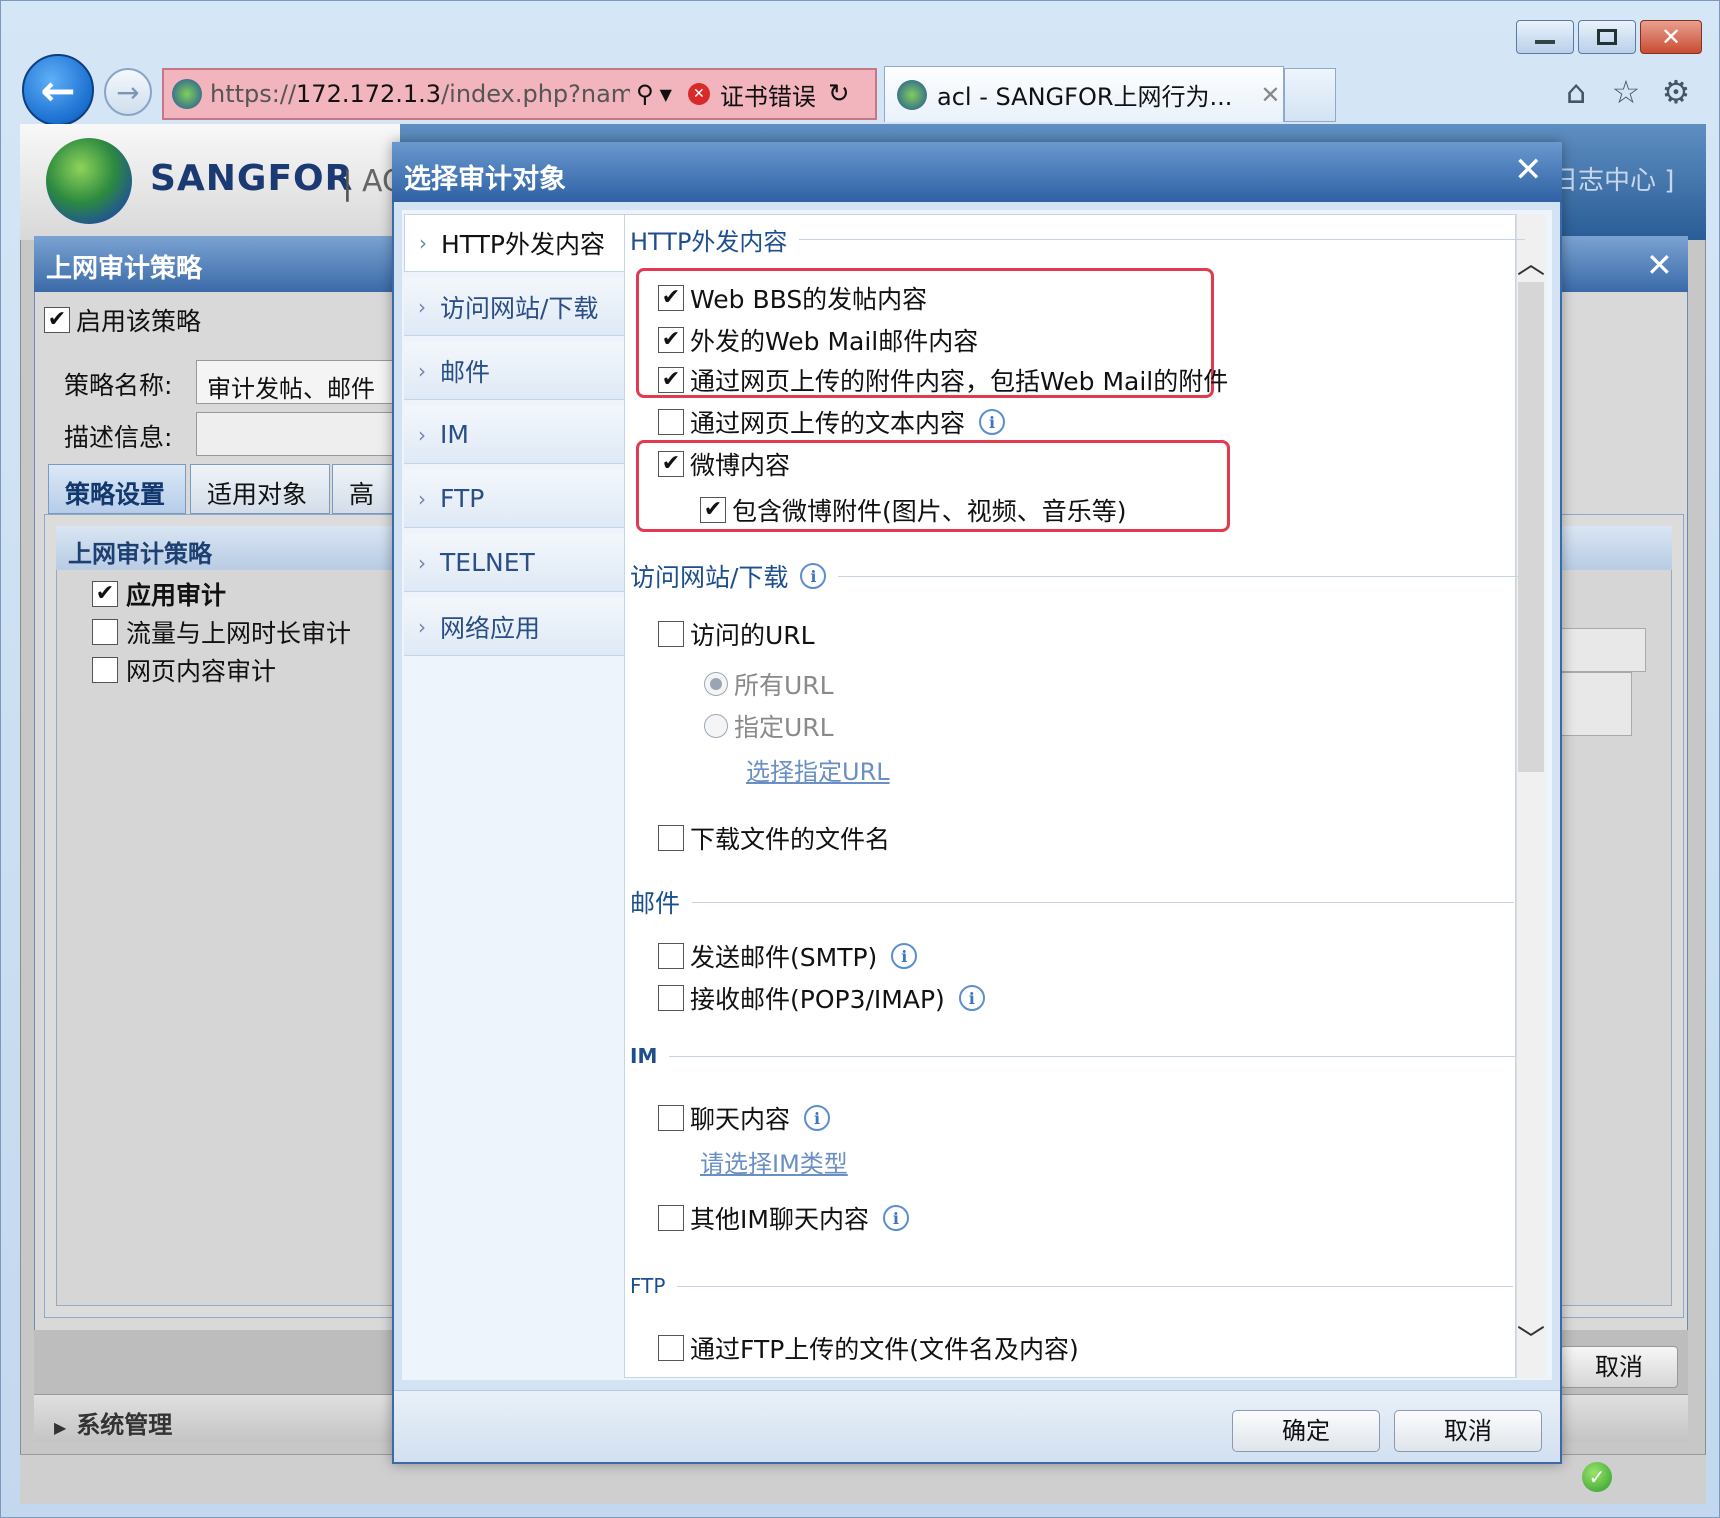  Describe the element at coordinates (1671, 37) in the screenshot. I see `window-close-button: ✕` at that location.